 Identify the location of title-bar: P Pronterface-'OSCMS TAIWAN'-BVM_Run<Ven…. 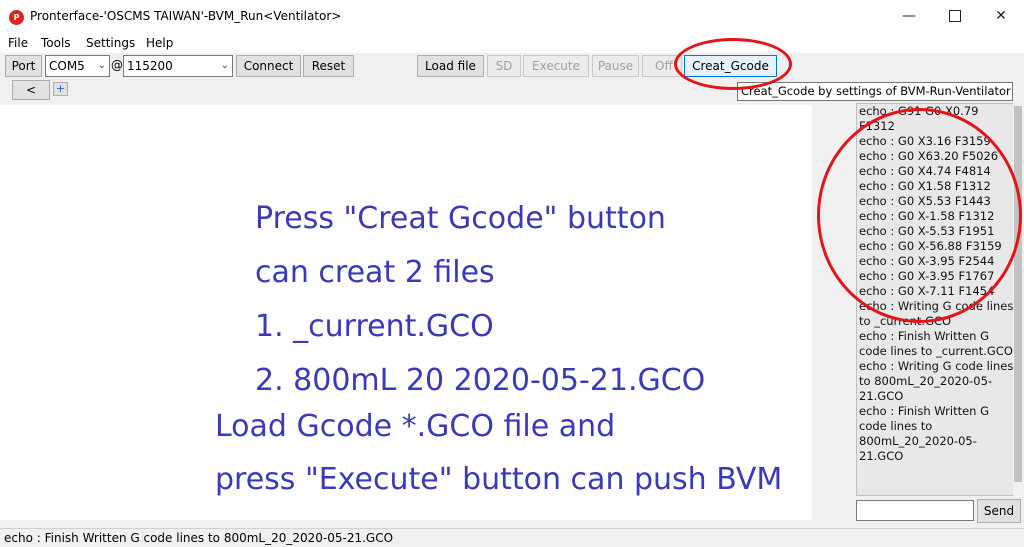
(512, 16).